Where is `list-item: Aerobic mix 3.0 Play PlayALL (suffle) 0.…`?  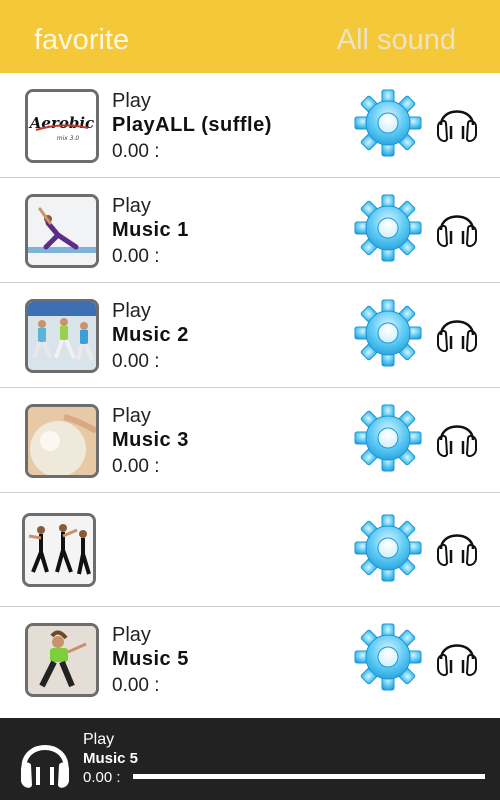 list-item: Aerobic mix 3.0 Play PlayALL (suffle) 0.… is located at coordinates (250, 125).